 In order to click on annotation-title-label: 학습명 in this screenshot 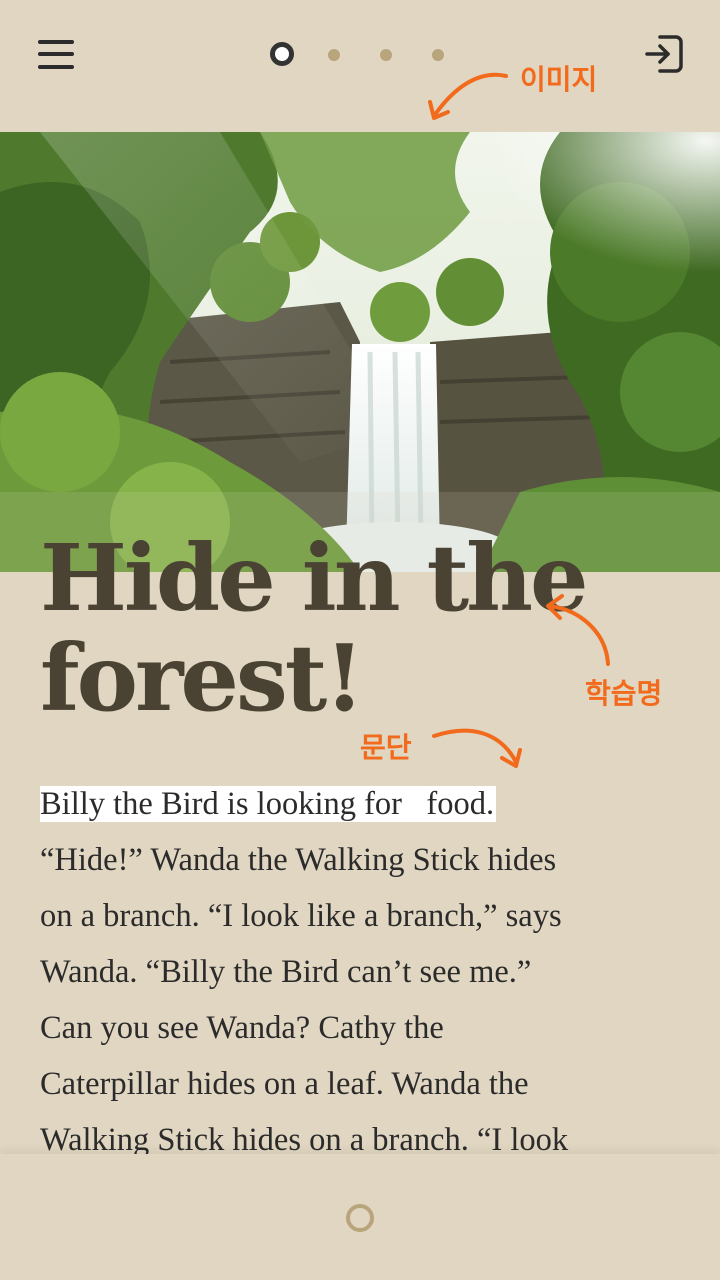, I will do `click(624, 693)`.